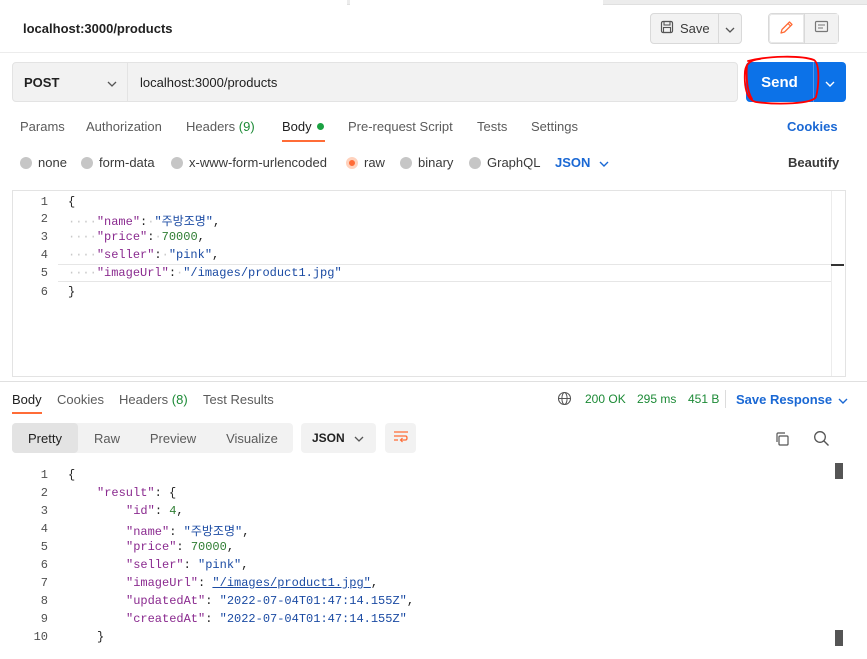 The height and width of the screenshot is (659, 867). I want to click on search-icon, so click(821, 440).